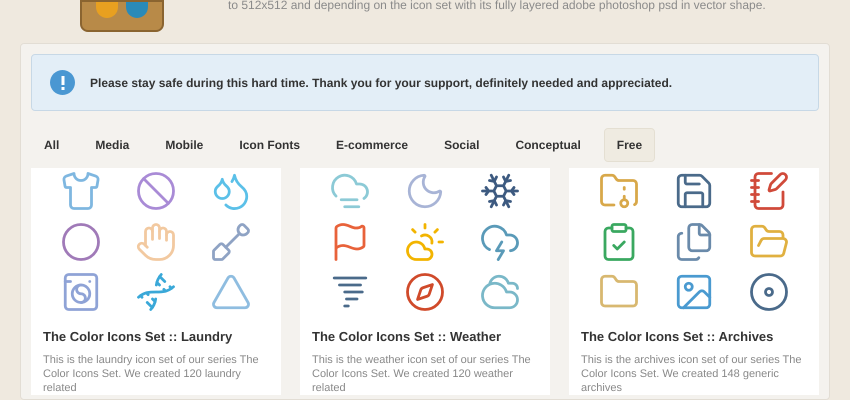  I want to click on card-title: The Color Icons Set :: Laundry, so click(138, 337).